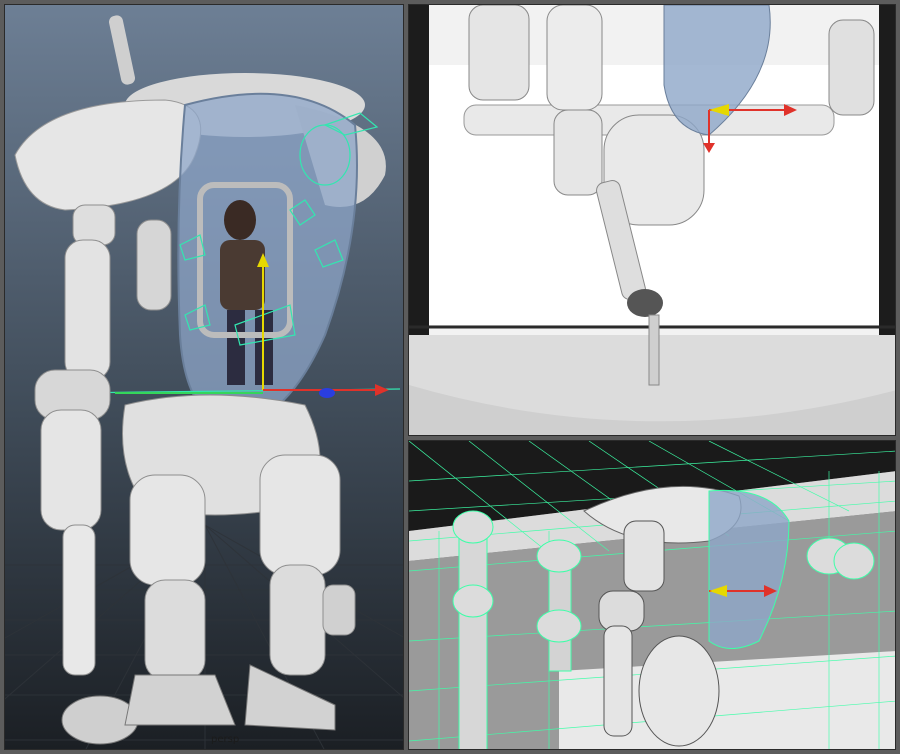 The width and height of the screenshot is (900, 754). I want to click on right-shin, so click(297, 620).